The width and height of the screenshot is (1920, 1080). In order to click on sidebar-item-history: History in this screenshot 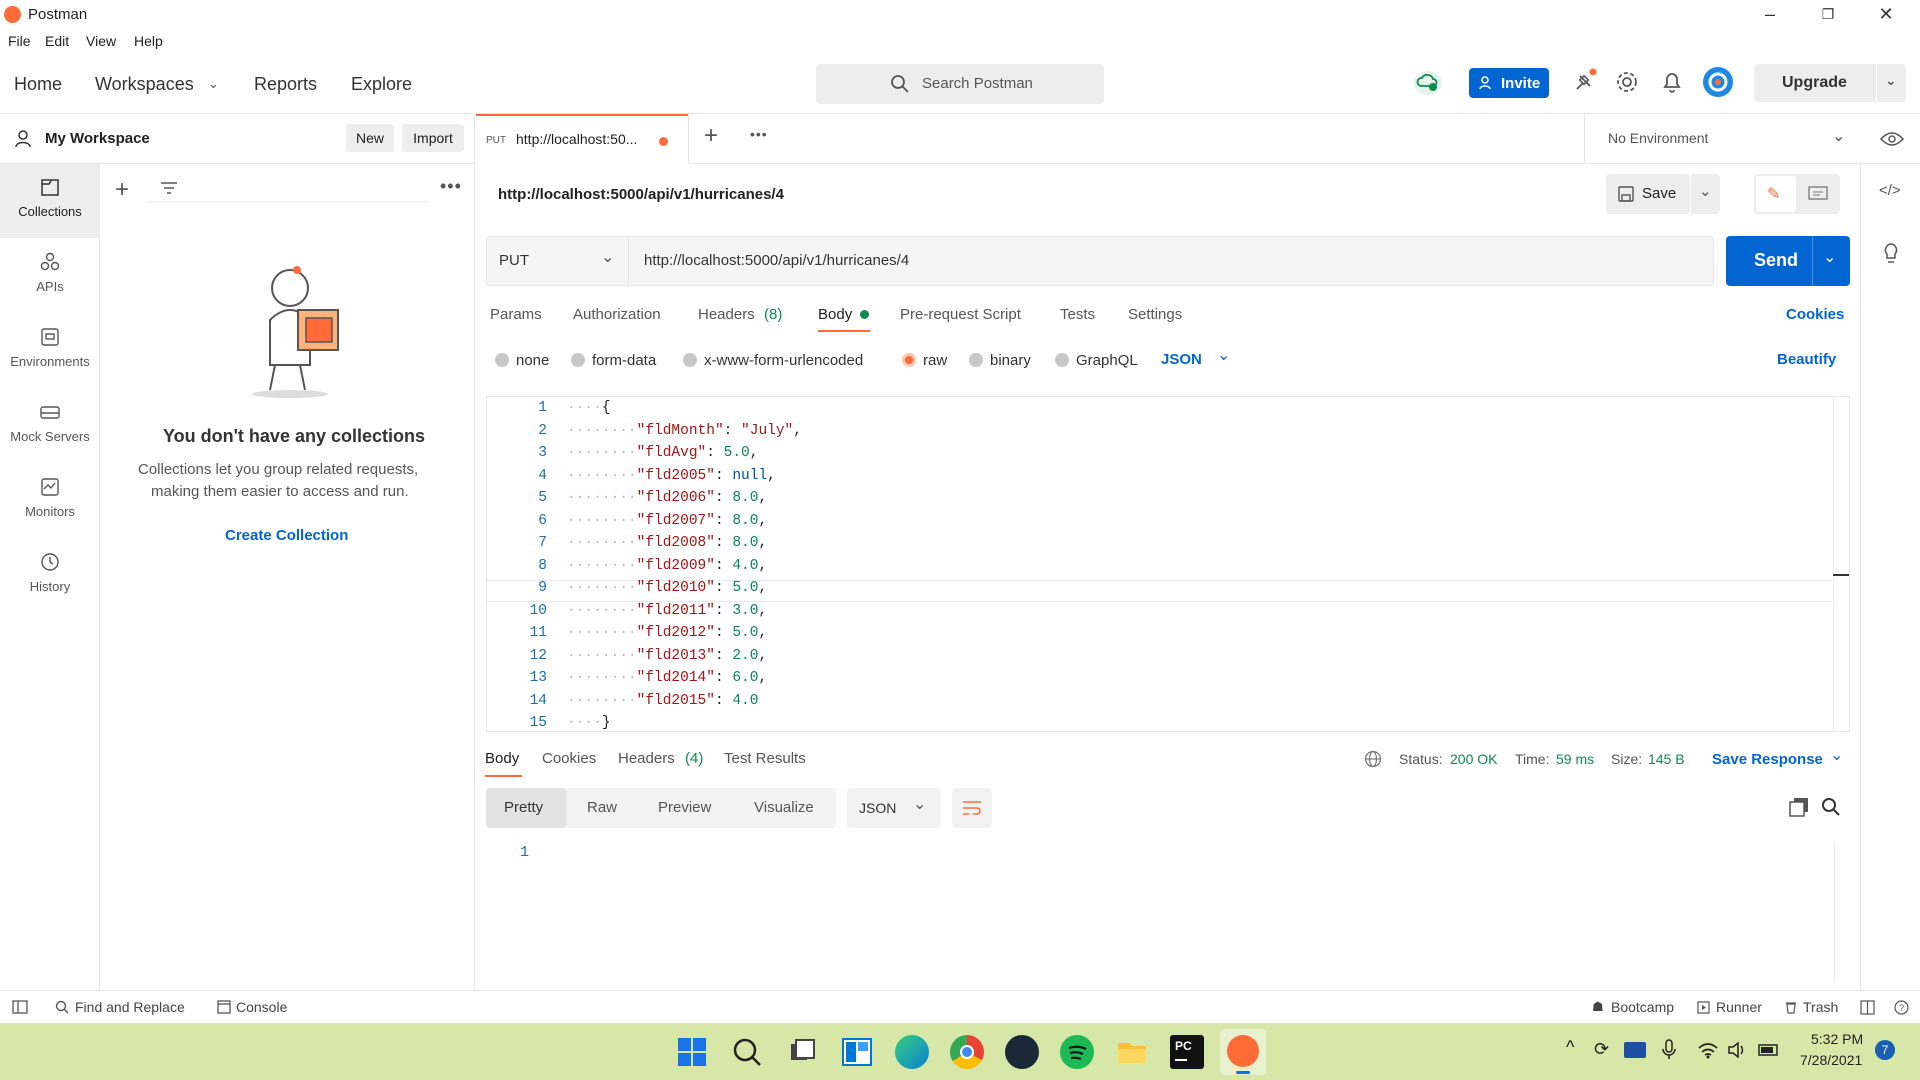, I will do `click(50, 576)`.